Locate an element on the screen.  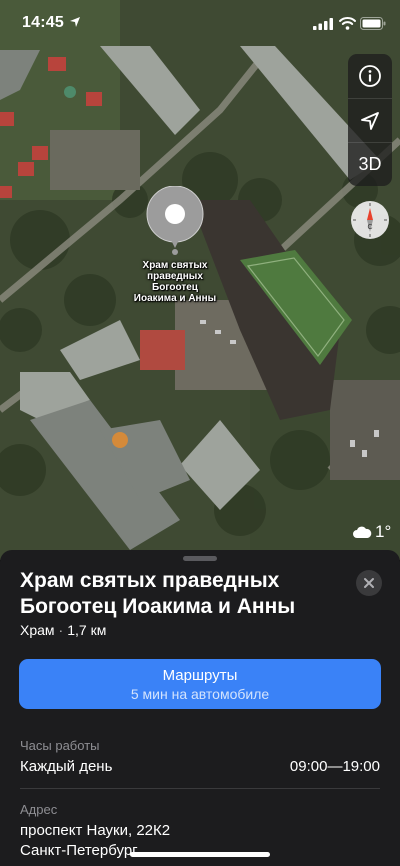
toggle-3d-label: 3D is located at coordinates (370, 164).